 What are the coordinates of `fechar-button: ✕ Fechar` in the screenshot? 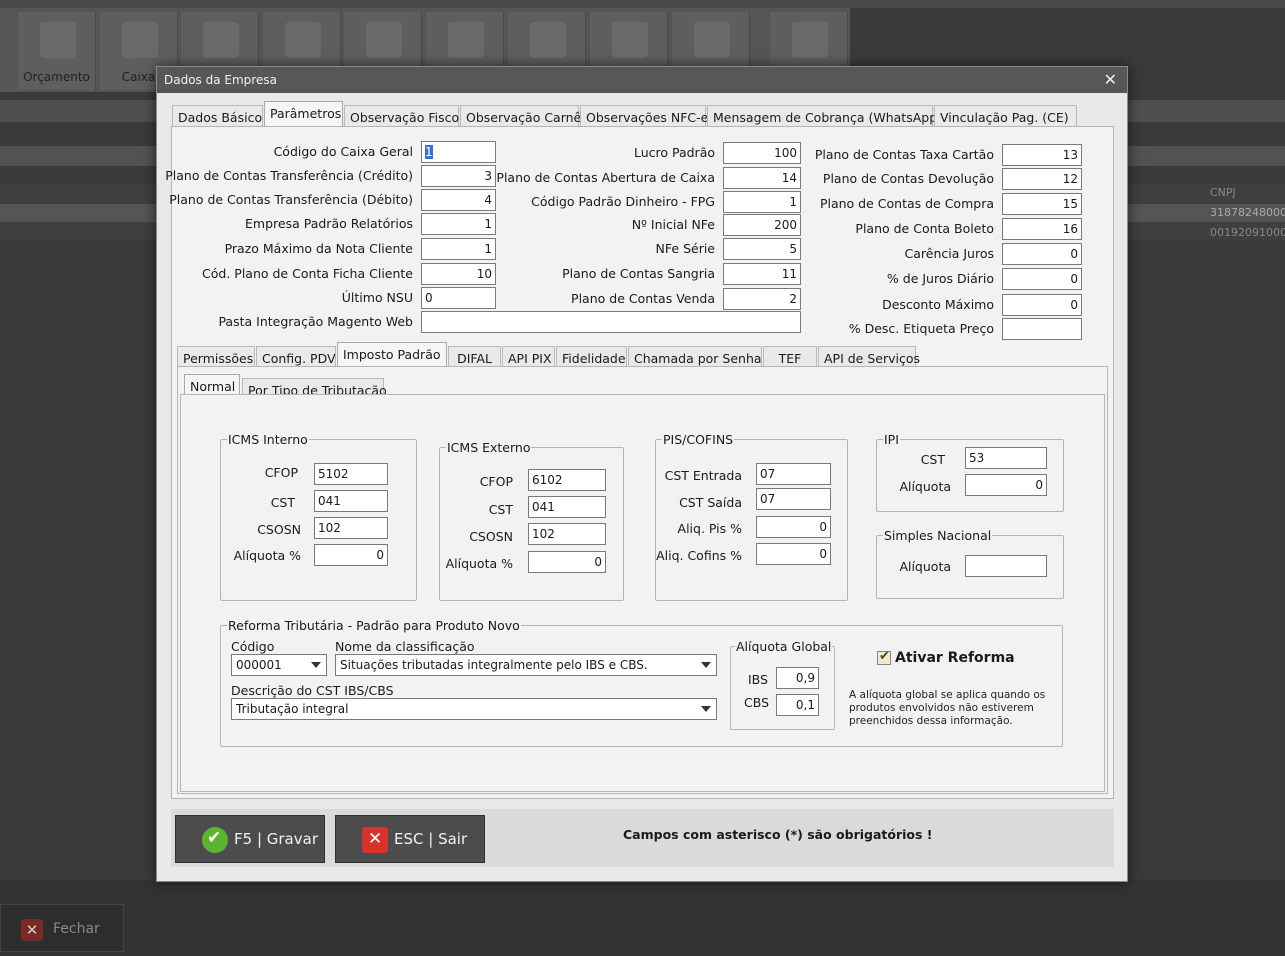 It's located at (62, 928).